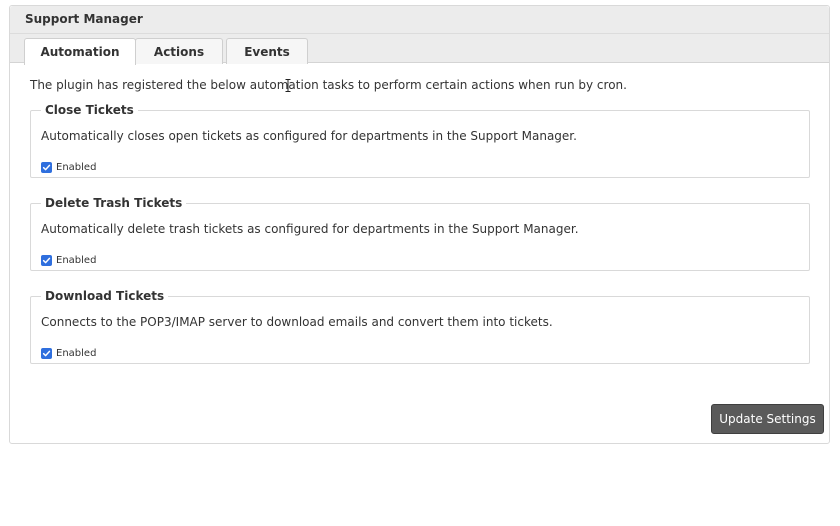 The image size is (840, 526). I want to click on panel-title: Support Manager, so click(84, 19).